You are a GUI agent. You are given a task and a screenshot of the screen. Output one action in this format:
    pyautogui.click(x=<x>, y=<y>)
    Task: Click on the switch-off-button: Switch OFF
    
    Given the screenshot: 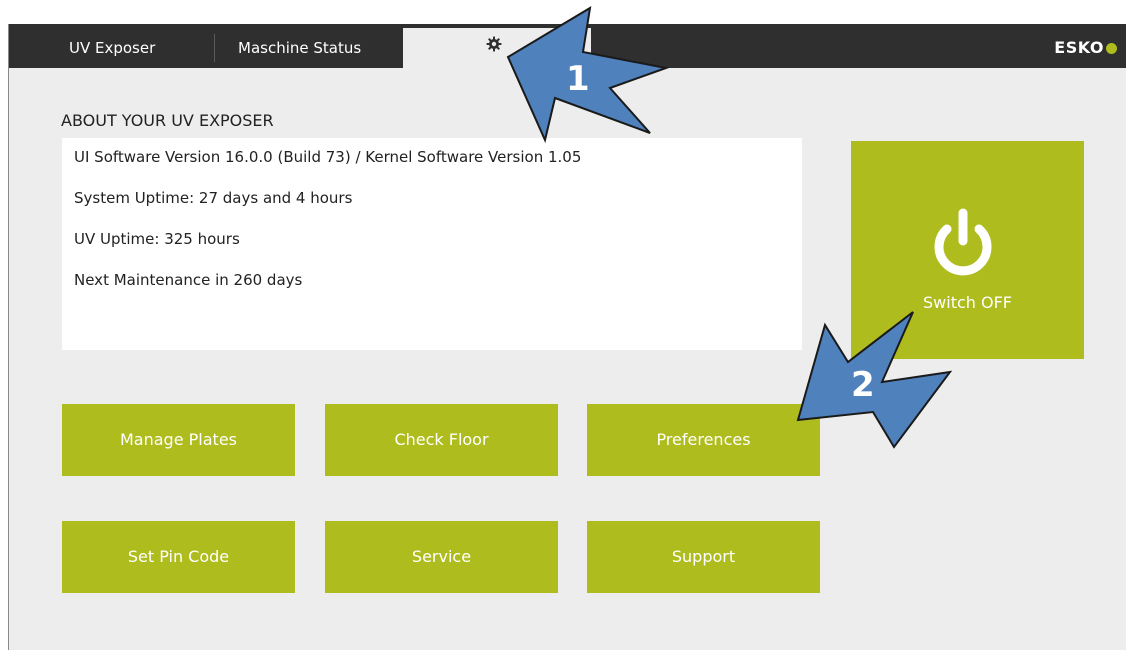 What is the action you would take?
    pyautogui.click(x=967, y=250)
    